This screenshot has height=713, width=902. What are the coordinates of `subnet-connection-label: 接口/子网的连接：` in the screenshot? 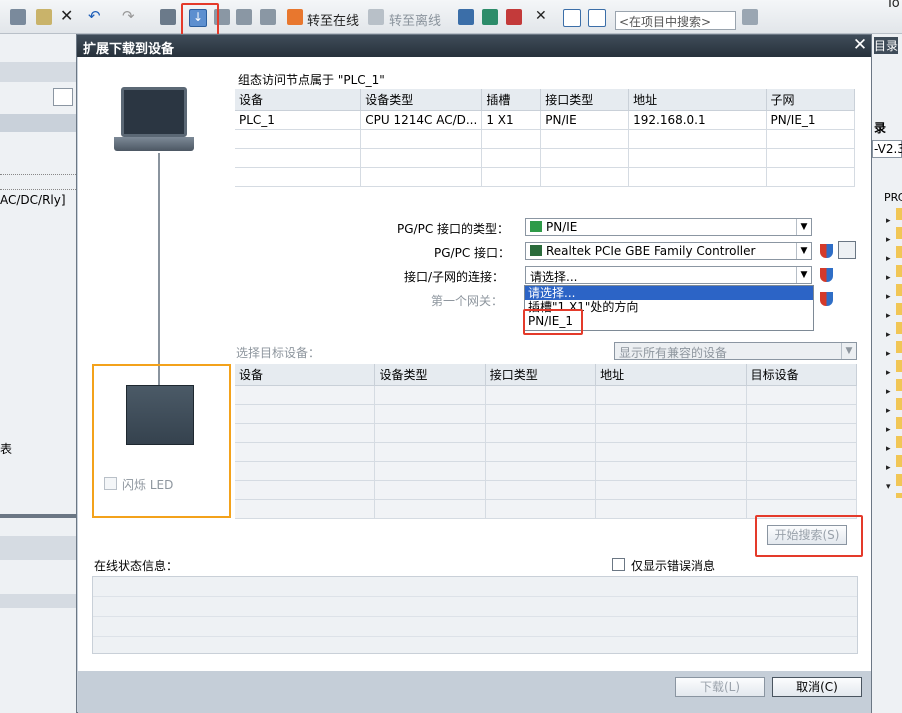 It's located at (454, 277).